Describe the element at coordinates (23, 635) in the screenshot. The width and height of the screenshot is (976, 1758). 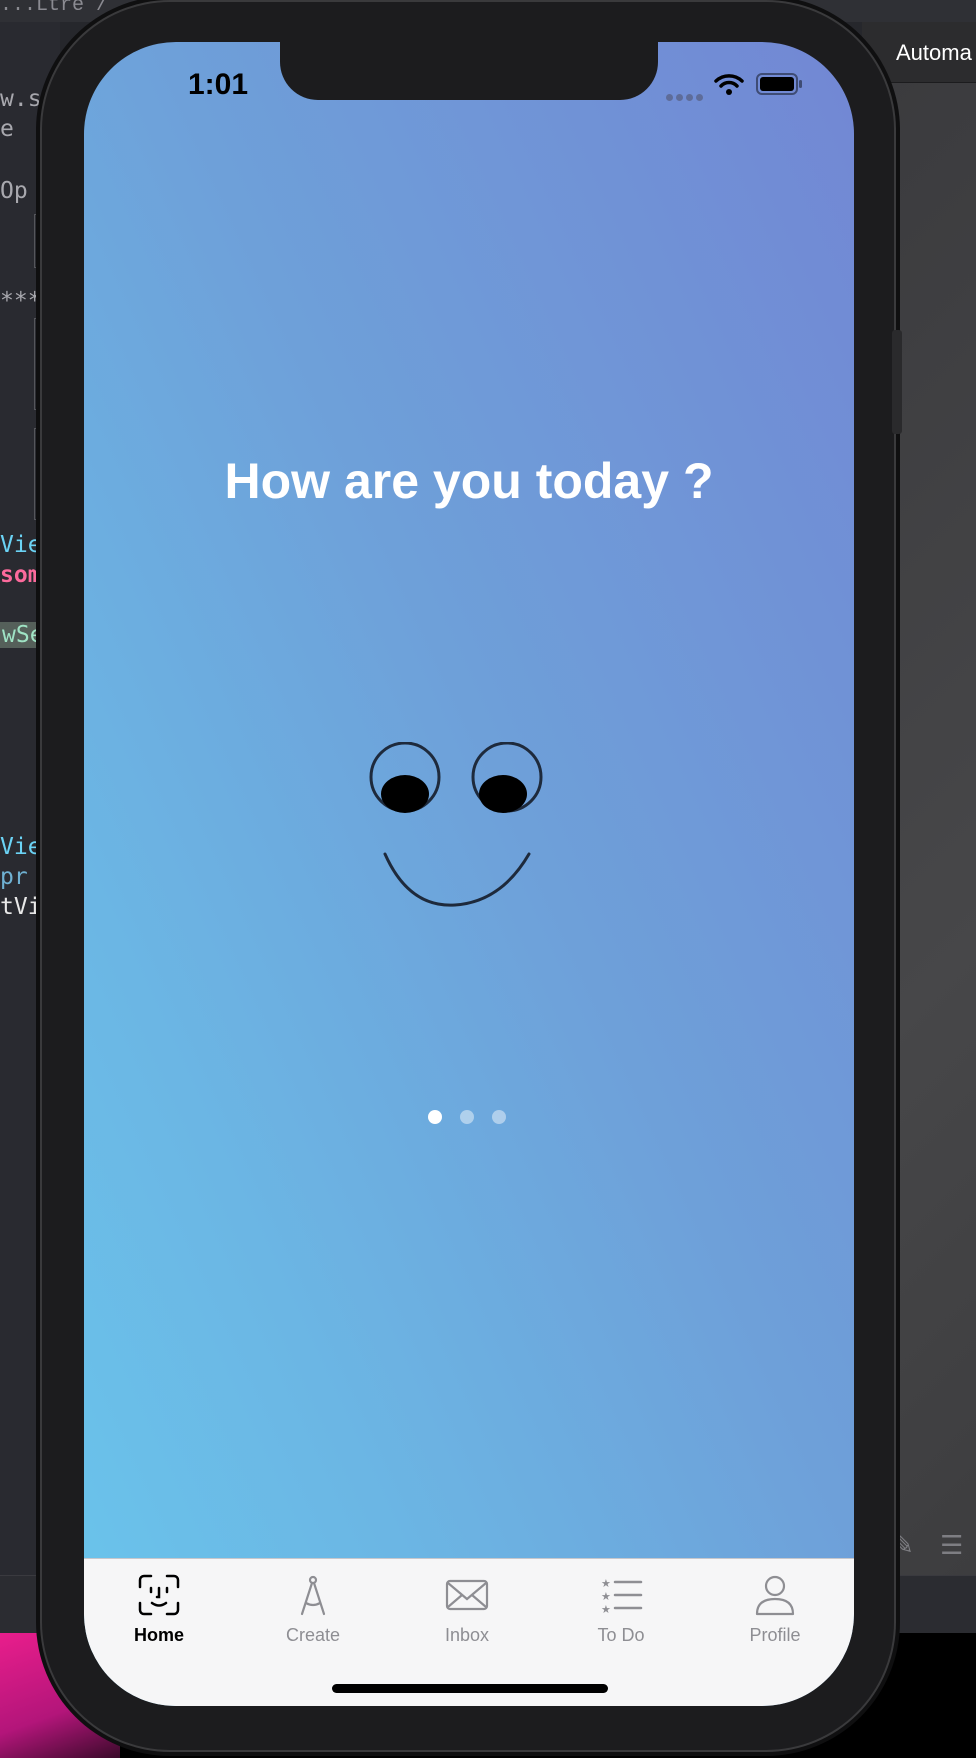
I see `code-line: wSe` at that location.